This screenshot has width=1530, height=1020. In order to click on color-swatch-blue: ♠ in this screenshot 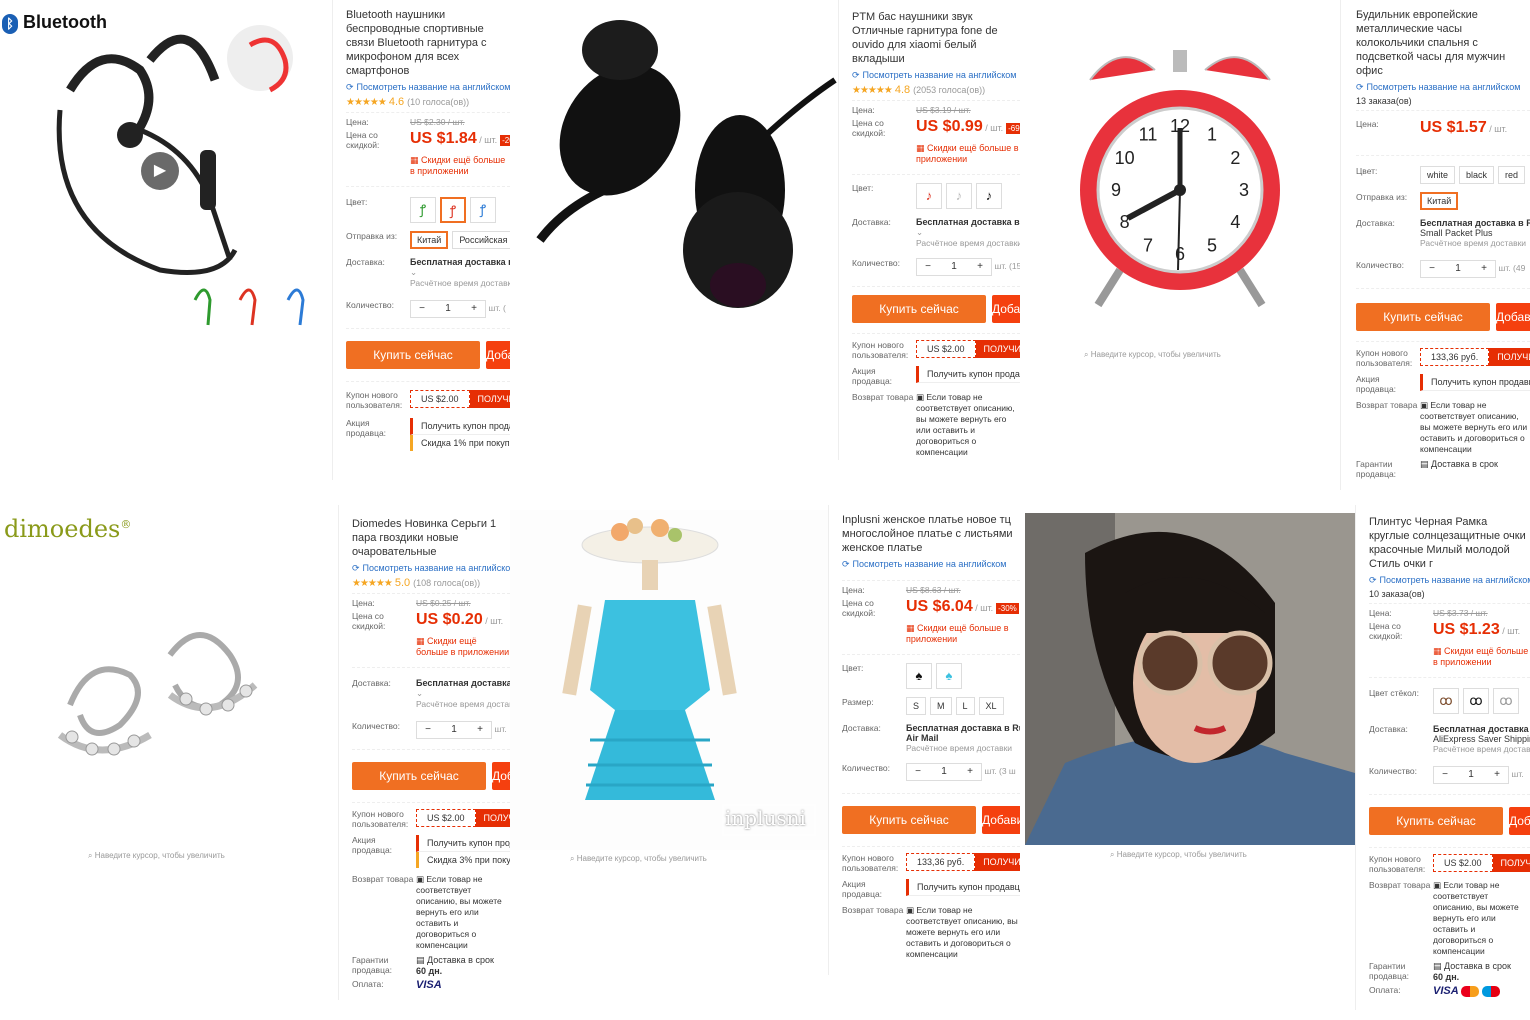, I will do `click(949, 676)`.